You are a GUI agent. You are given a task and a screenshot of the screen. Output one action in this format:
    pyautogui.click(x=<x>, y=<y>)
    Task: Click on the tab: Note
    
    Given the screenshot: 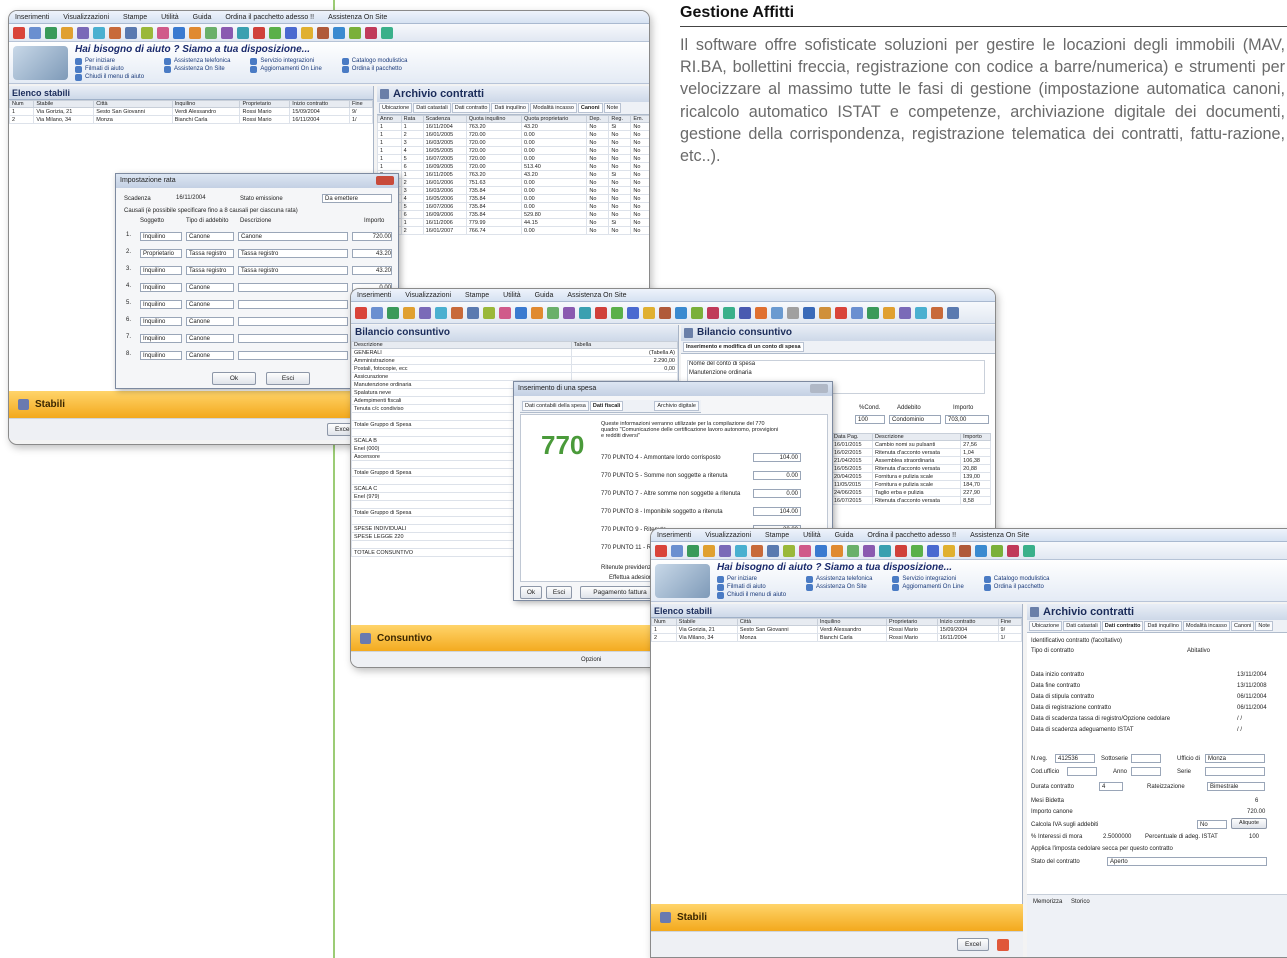 What is the action you would take?
    pyautogui.click(x=1264, y=626)
    